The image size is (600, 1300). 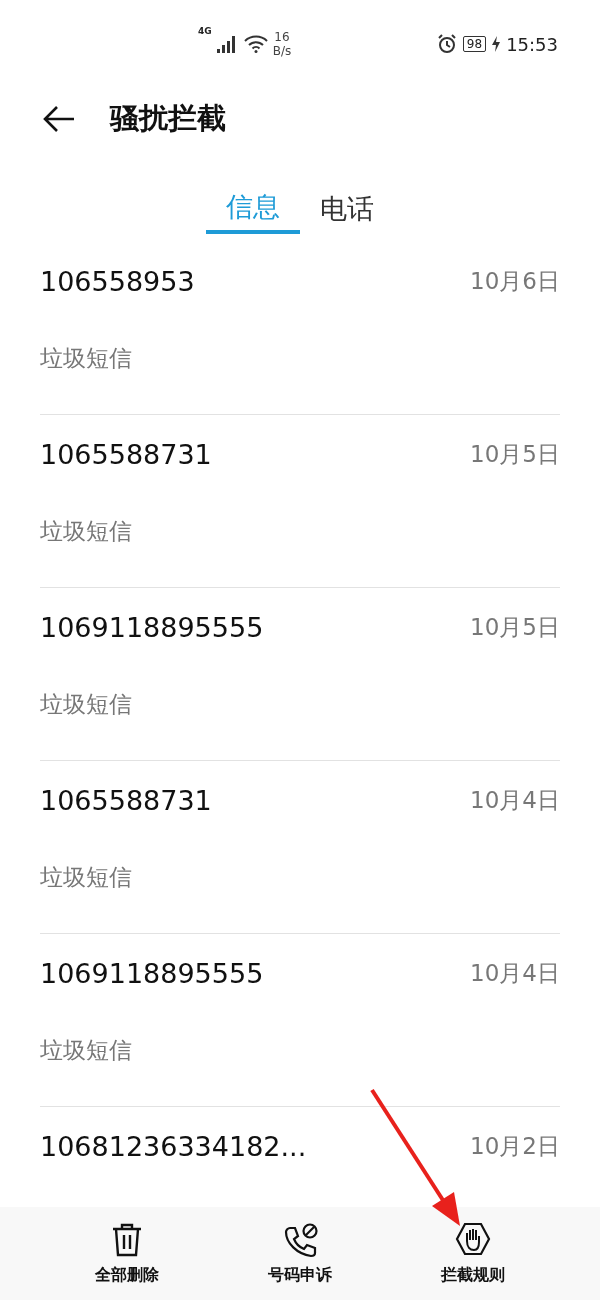 I want to click on toolbar-button: 拦截规则, so click(x=473, y=1253).